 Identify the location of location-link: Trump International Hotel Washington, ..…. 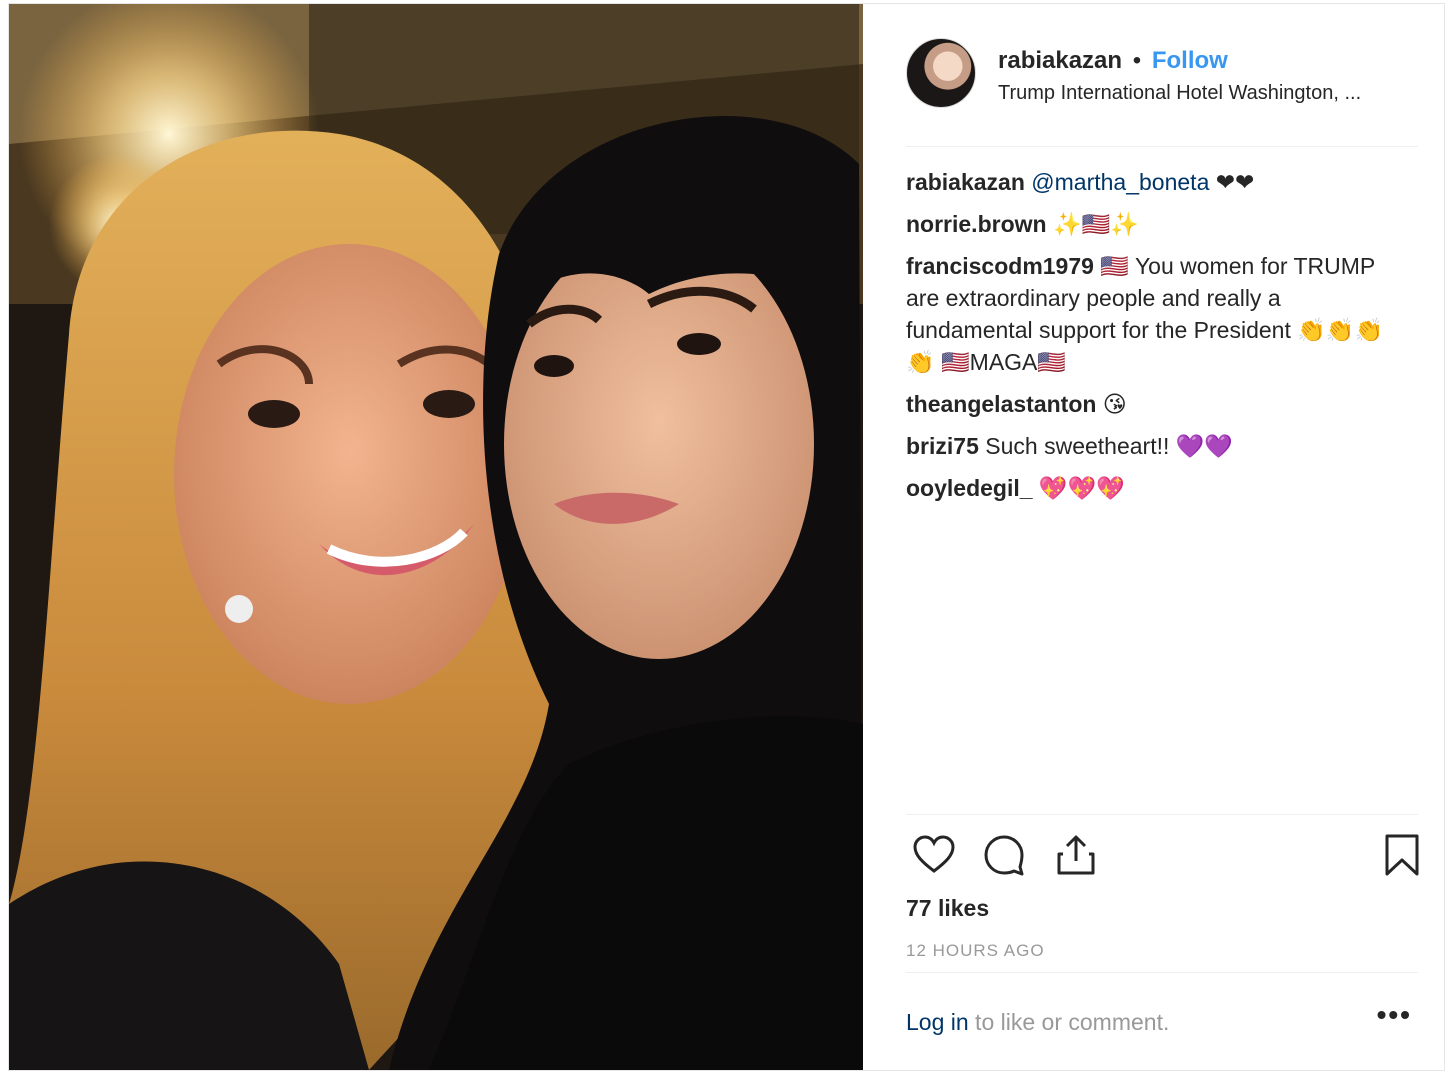
(1208, 93).